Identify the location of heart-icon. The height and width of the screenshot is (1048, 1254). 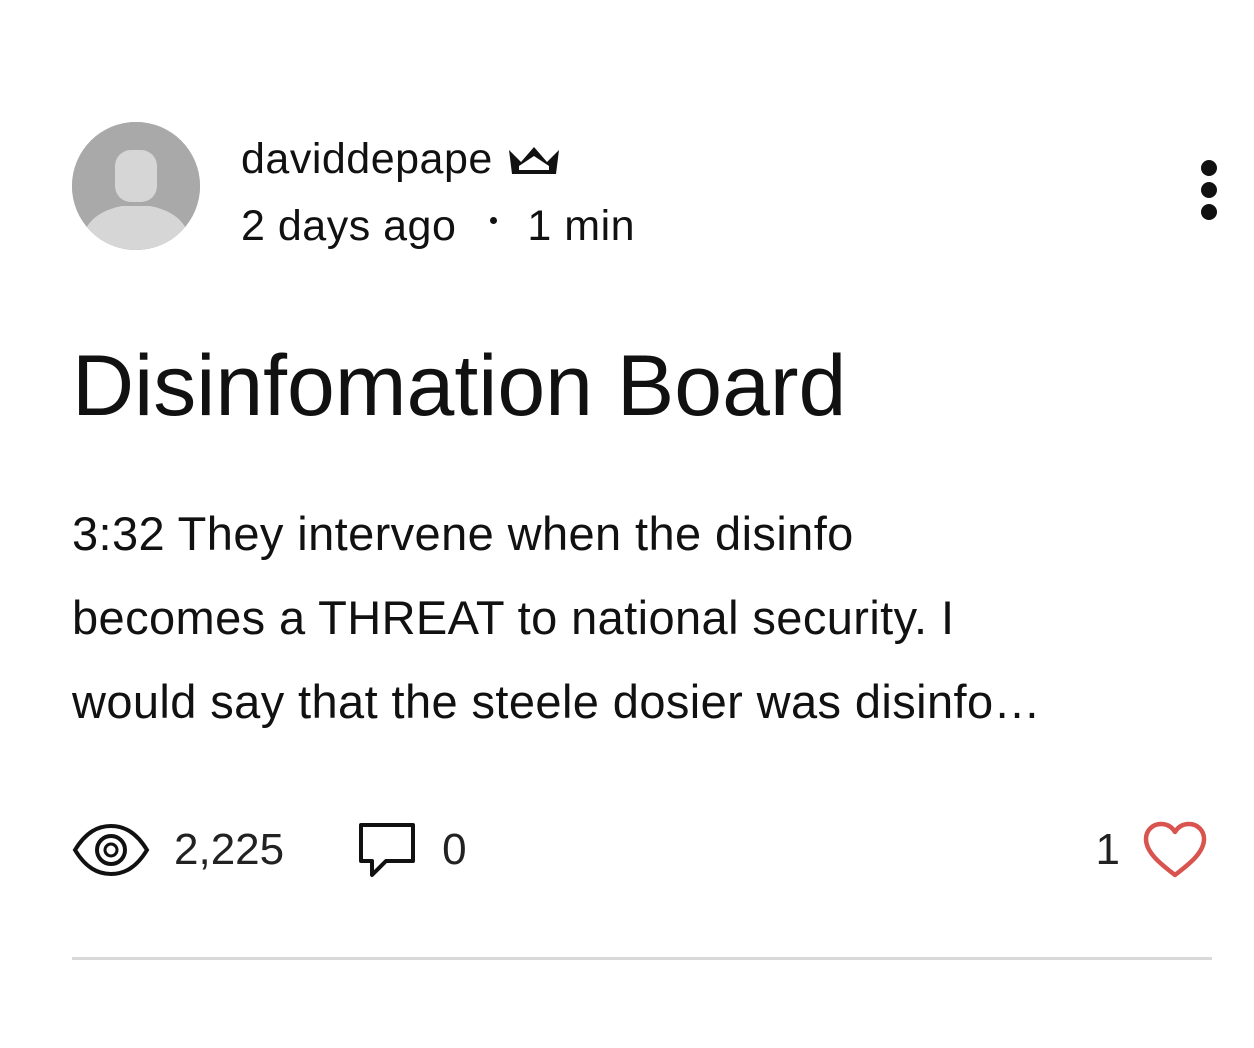
(1175, 850).